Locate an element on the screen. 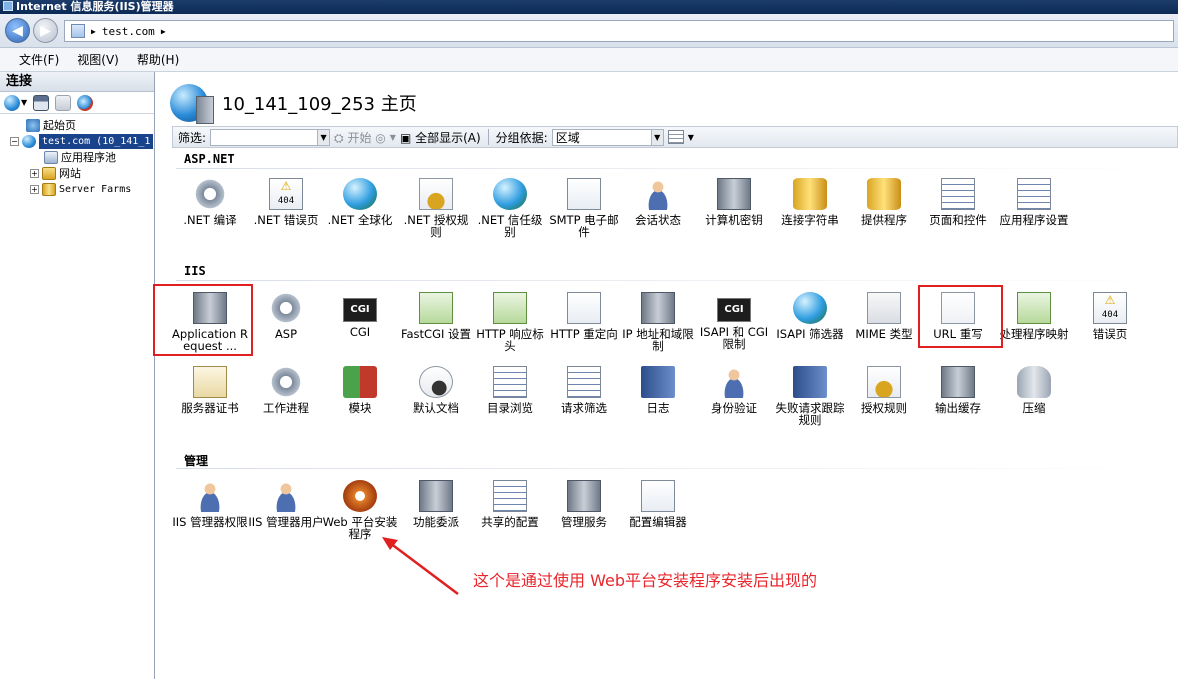 The image size is (1178, 679). forward-button: ▶ is located at coordinates (45, 30).